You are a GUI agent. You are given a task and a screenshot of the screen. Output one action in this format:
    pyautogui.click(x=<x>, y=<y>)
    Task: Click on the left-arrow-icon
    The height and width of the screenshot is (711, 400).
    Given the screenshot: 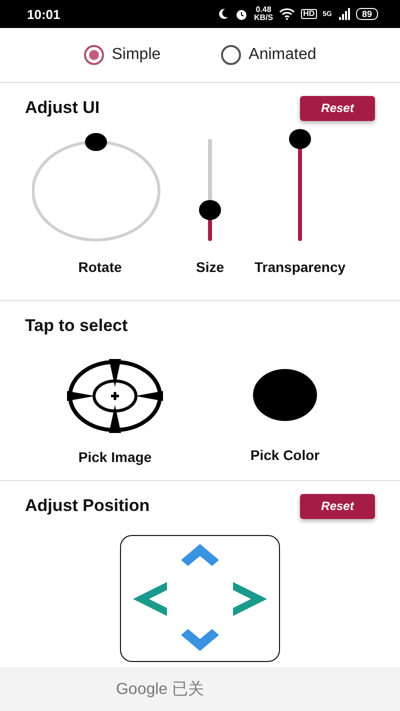 What is the action you would take?
    pyautogui.click(x=150, y=599)
    